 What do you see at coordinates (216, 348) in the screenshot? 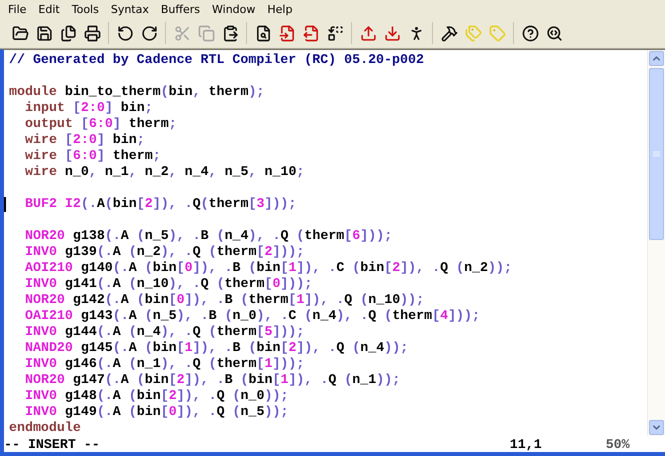
I see `code-line: NAND20 g145(.A (bin[1]), .B (bin[2]), .Q (n_4));` at bounding box center [216, 348].